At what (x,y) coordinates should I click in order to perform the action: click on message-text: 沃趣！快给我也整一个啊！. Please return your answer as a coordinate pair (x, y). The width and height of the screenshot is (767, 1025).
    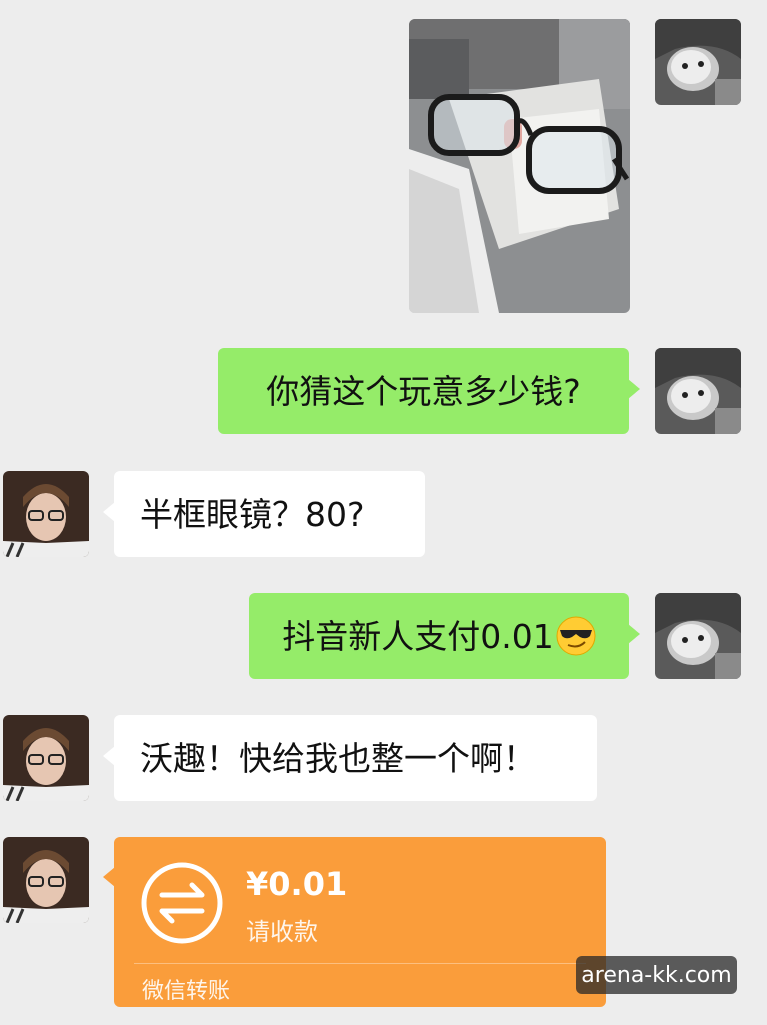
    Looking at the image, I should click on (338, 758).